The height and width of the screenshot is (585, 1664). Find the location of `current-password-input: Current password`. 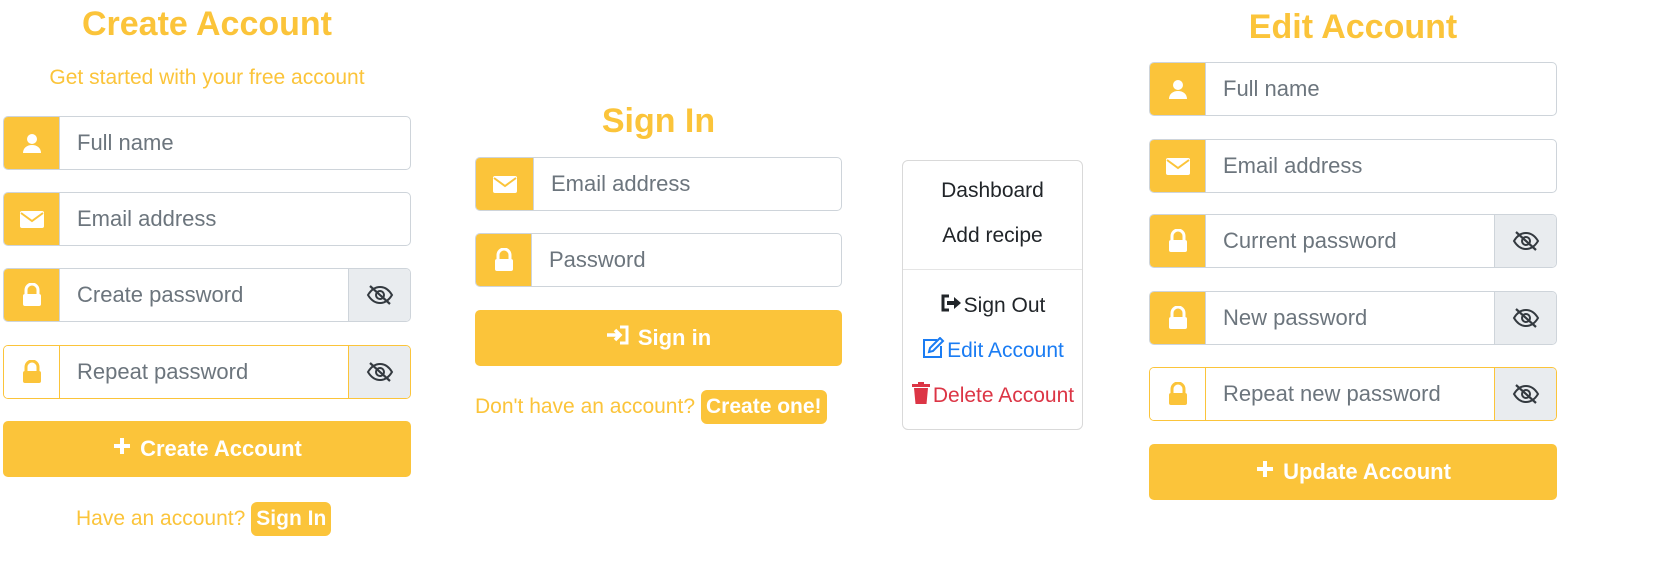

current-password-input: Current password is located at coordinates (1350, 241).